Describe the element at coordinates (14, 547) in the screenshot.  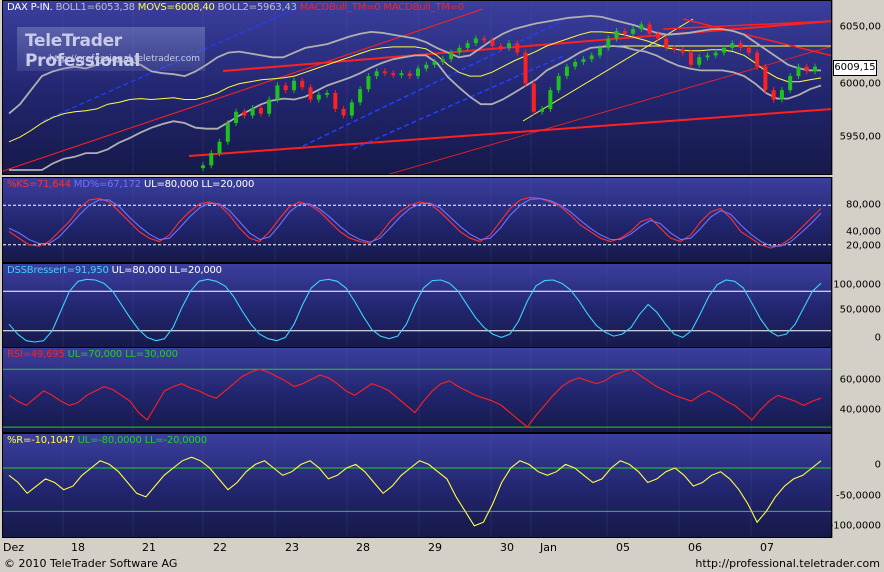
I see `x-tick: Dez` at that location.